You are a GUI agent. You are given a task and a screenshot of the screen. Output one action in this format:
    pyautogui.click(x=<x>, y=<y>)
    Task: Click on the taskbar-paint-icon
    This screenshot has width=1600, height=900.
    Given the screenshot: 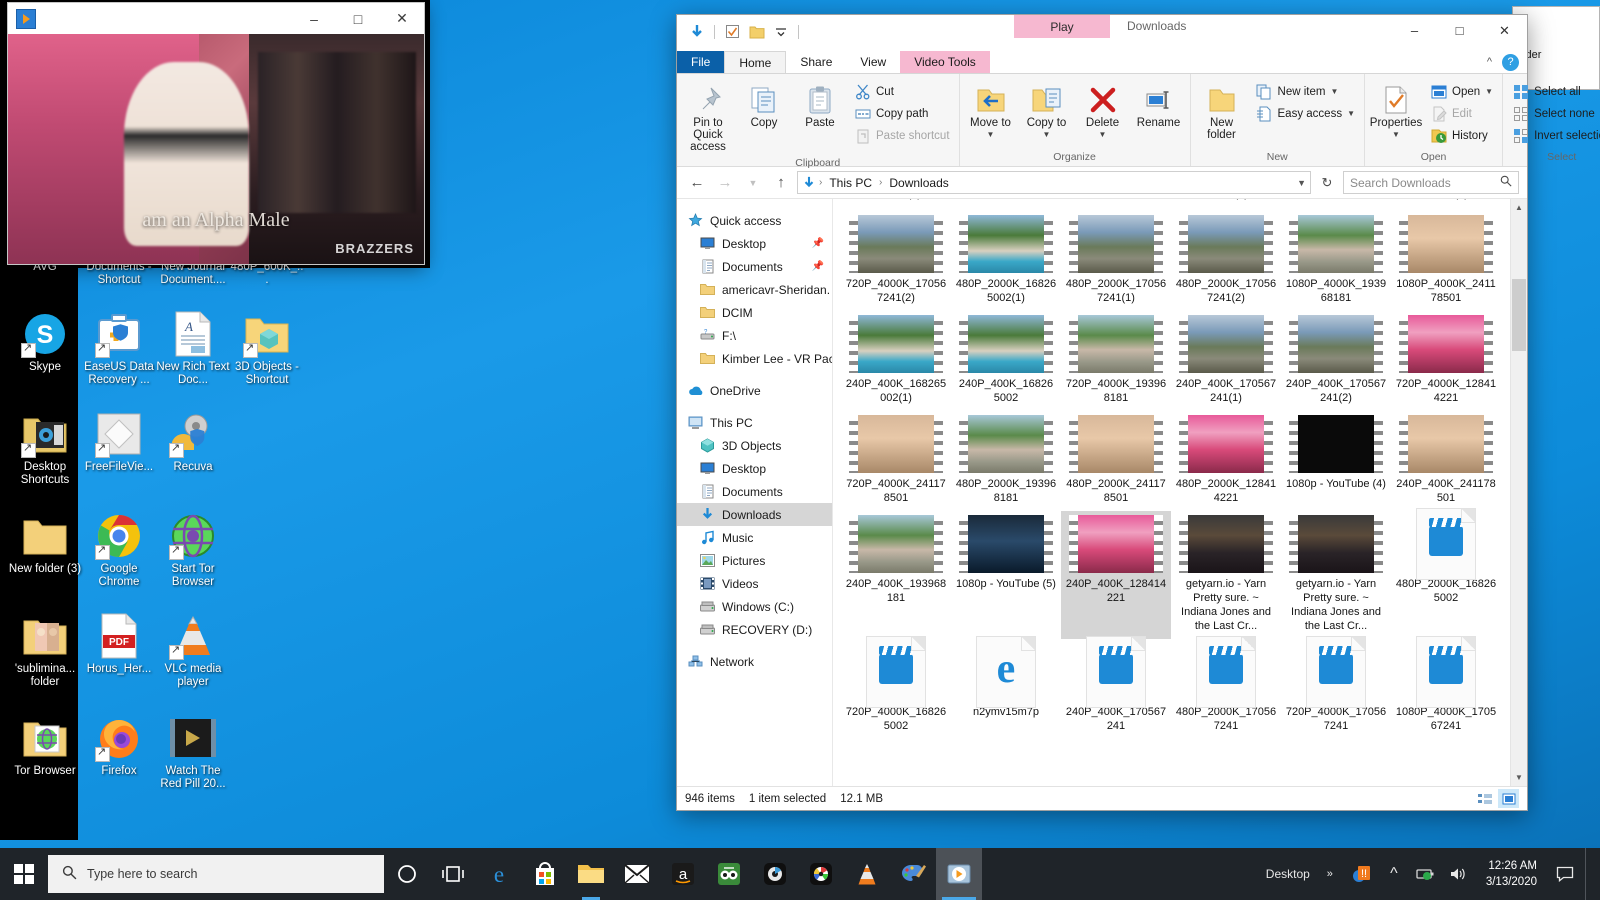 What is the action you would take?
    pyautogui.click(x=913, y=874)
    